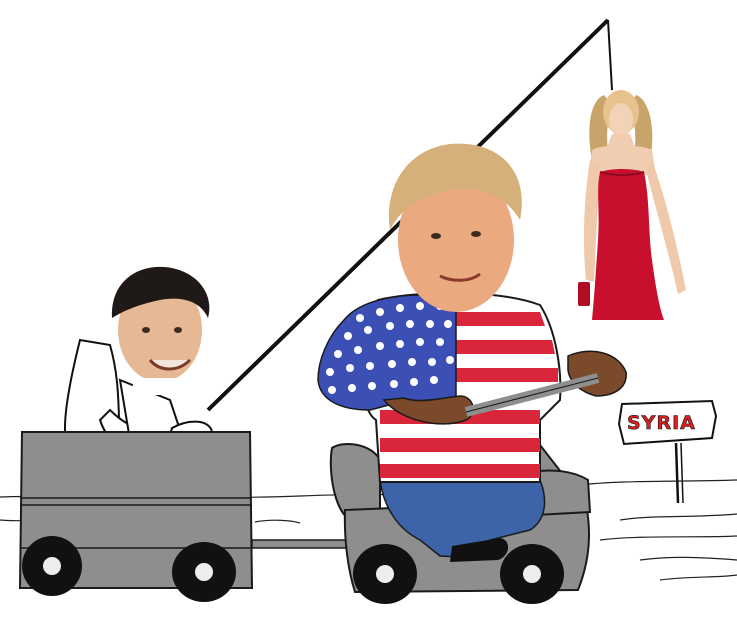 This screenshot has width=737, height=624. I want to click on sign-label: SYRIA, so click(661, 423).